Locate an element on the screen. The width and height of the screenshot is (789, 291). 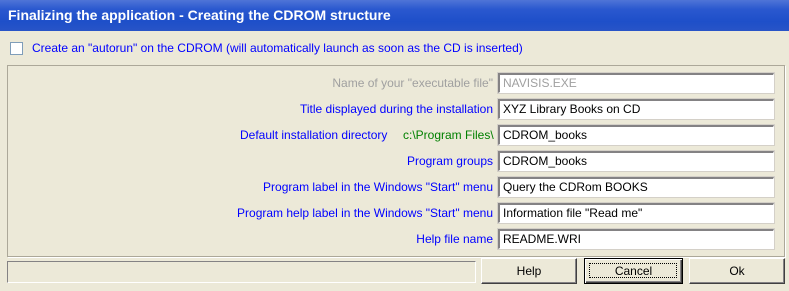
help-button: Help is located at coordinates (529, 271).